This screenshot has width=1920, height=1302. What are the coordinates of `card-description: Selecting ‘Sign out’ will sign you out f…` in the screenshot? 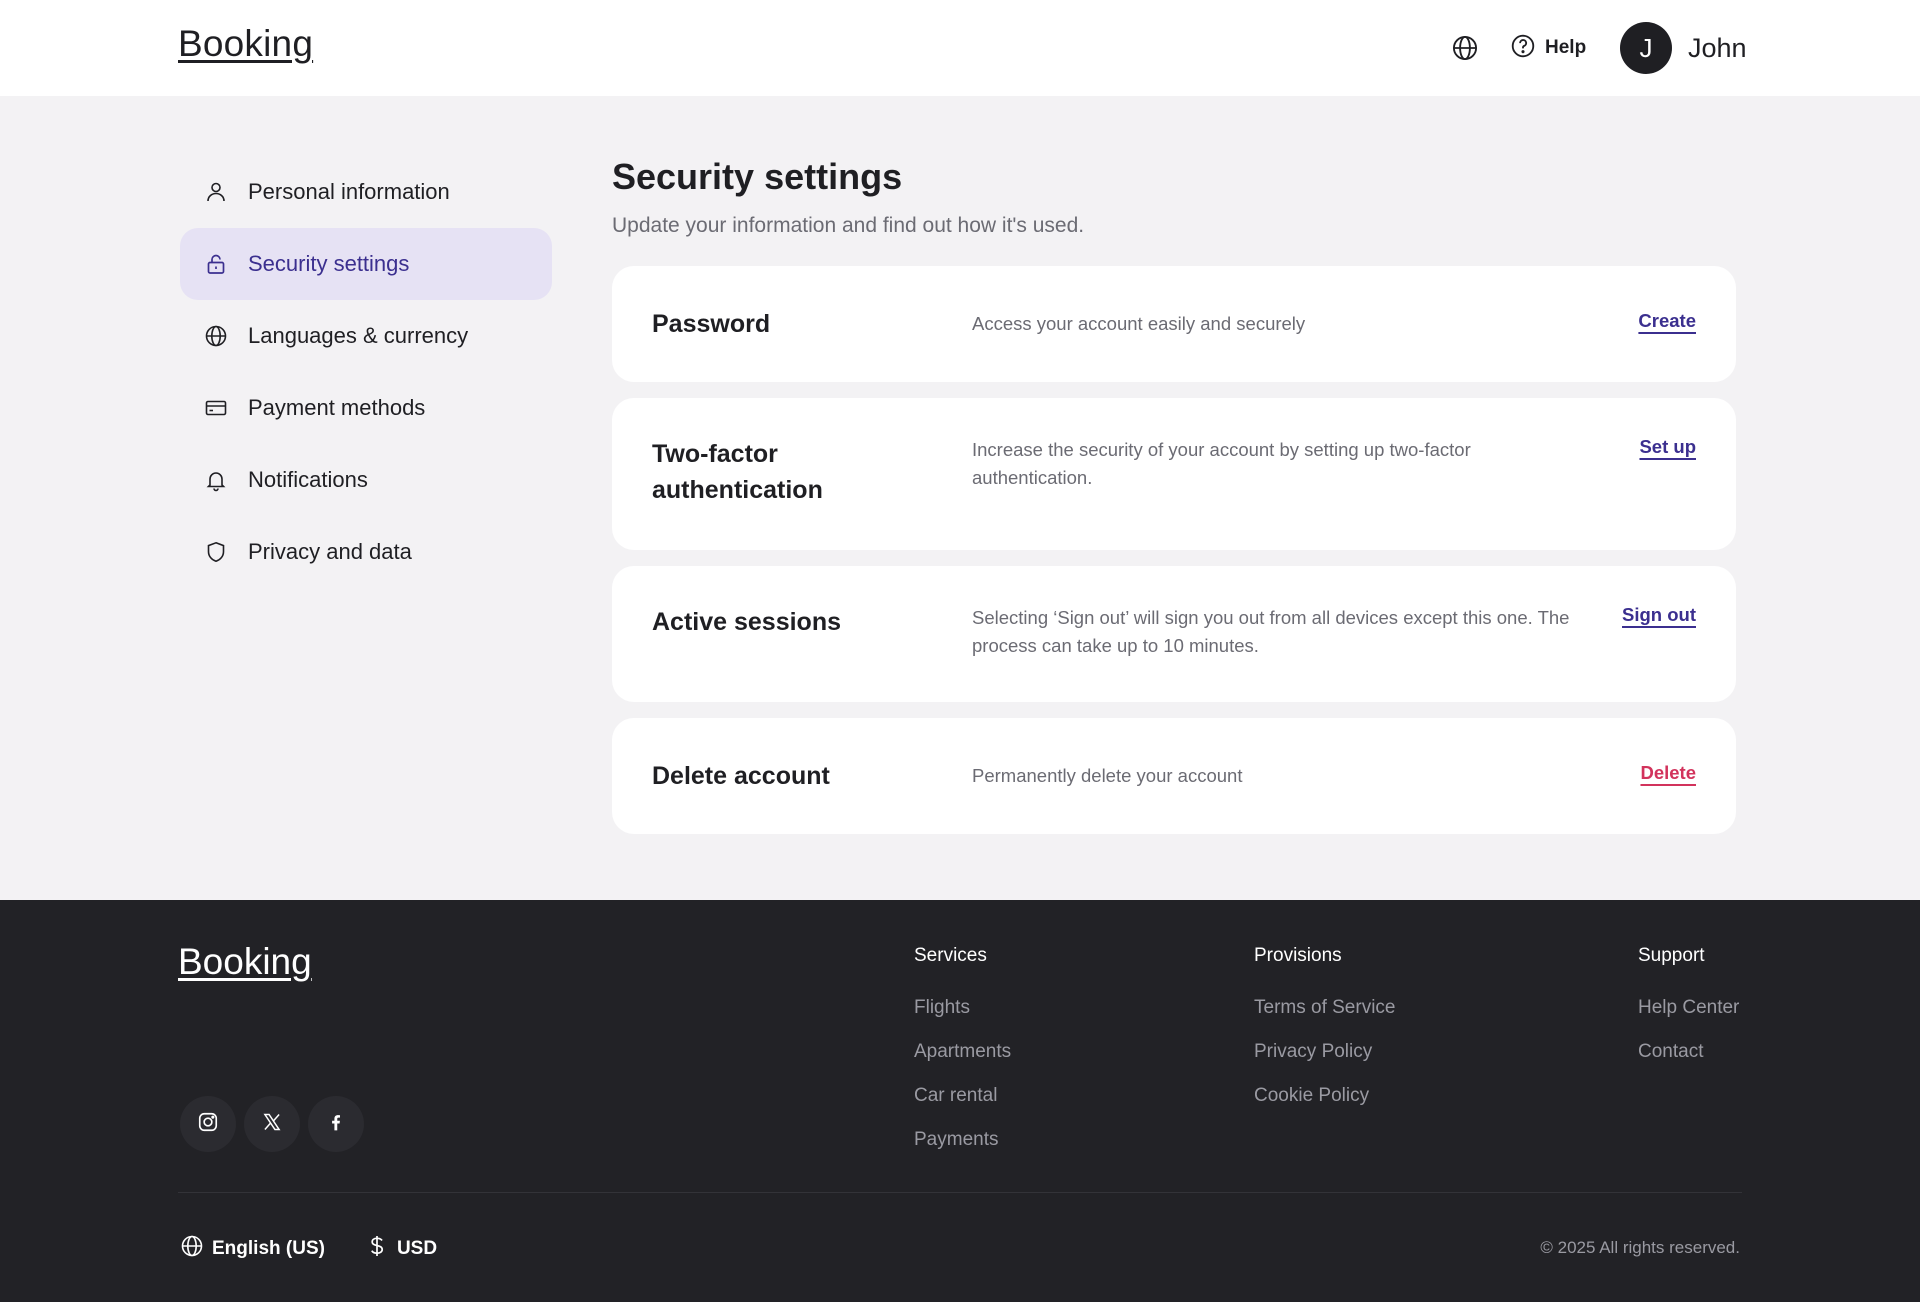 It's located at (1271, 631).